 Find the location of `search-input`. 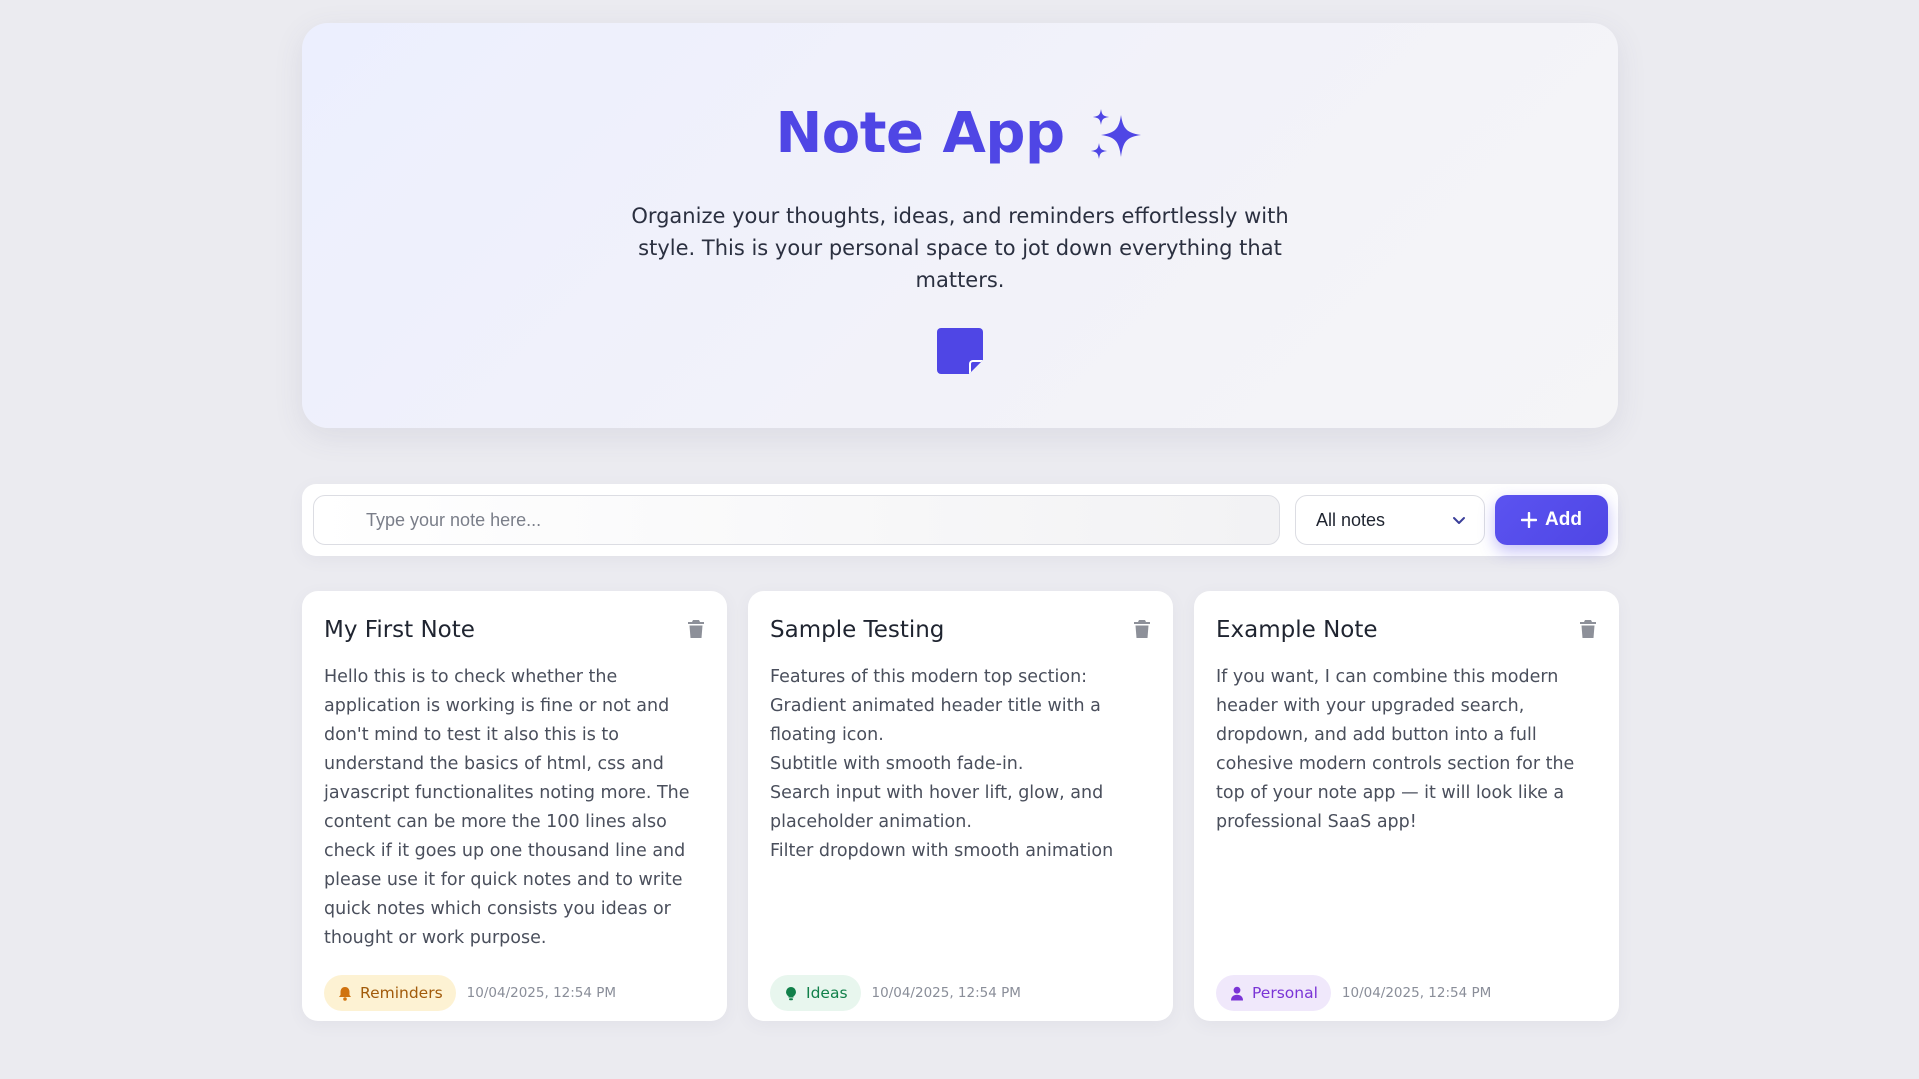

search-input is located at coordinates (796, 520).